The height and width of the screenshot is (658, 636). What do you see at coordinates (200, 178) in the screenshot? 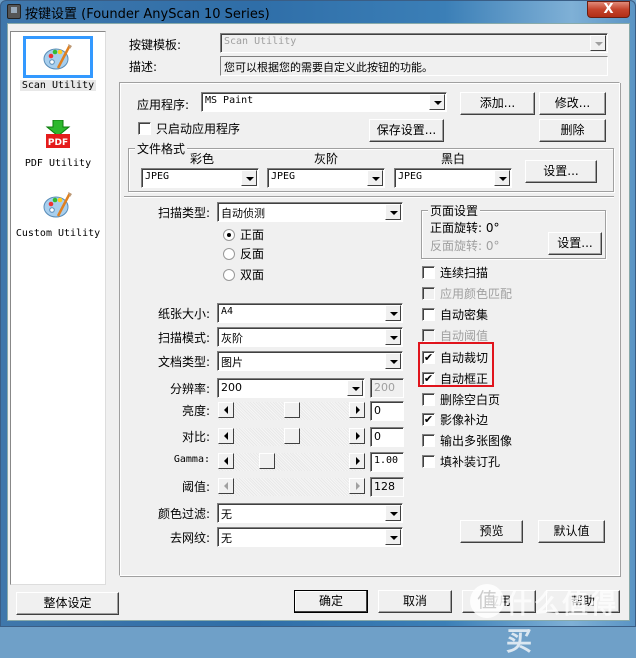
I see `color-format-select: JPEG` at bounding box center [200, 178].